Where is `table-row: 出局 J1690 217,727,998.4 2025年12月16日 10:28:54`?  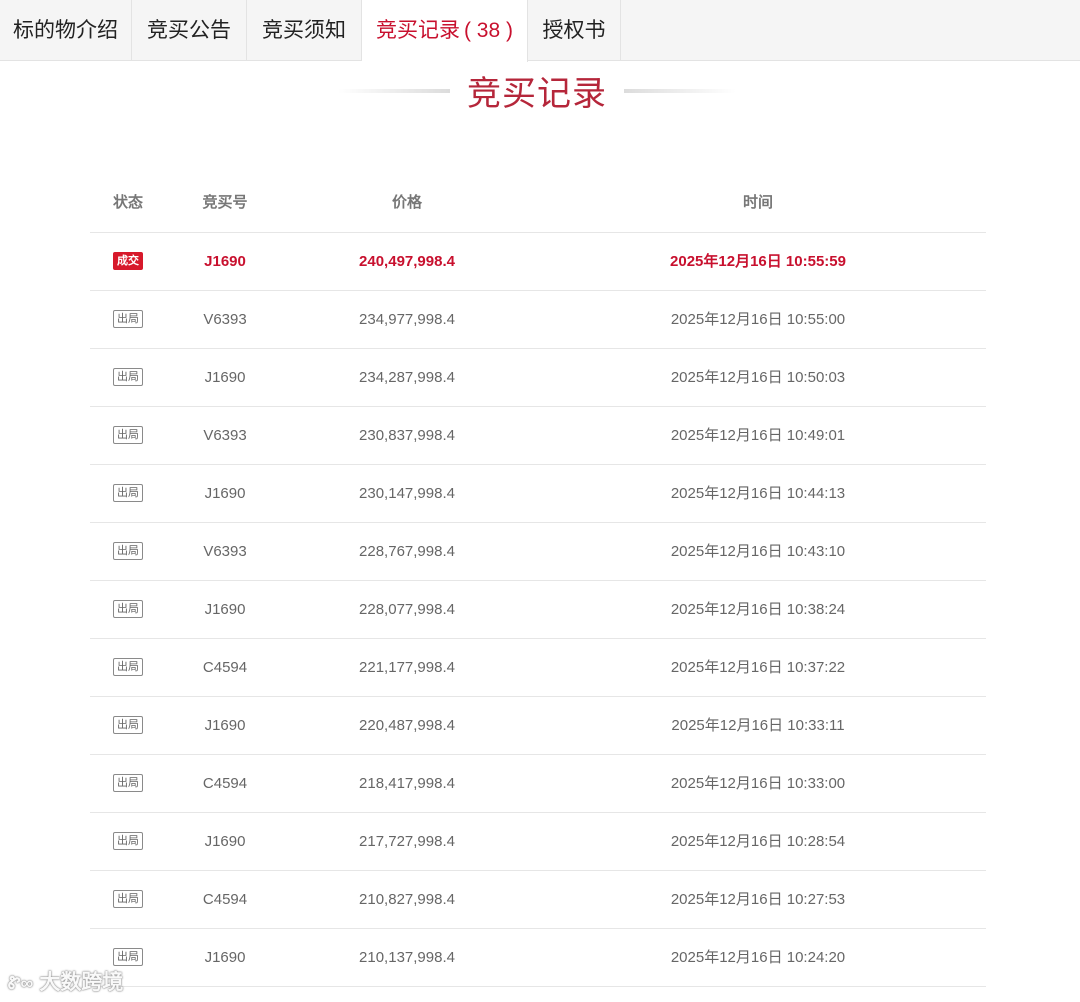 table-row: 出局 J1690 217,727,998.4 2025年12月16日 10:28:54 is located at coordinates (538, 842).